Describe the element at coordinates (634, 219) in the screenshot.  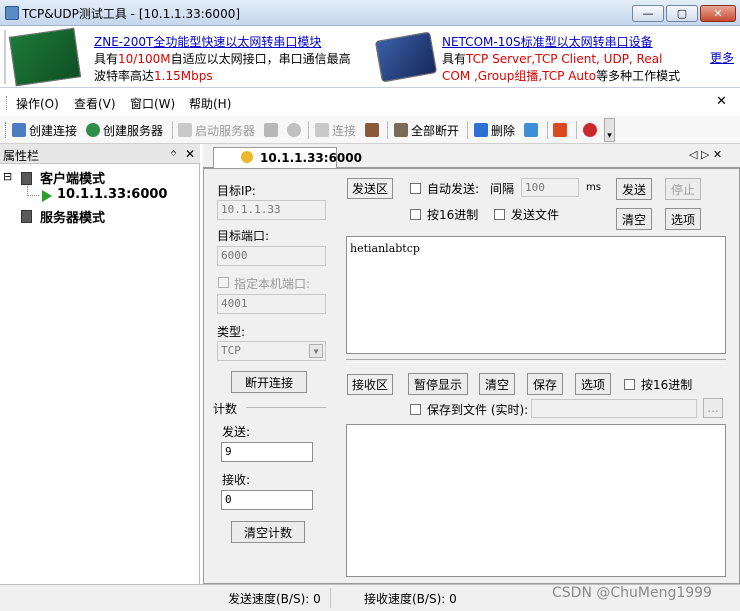
I see `send-clear-button: 清空` at that location.